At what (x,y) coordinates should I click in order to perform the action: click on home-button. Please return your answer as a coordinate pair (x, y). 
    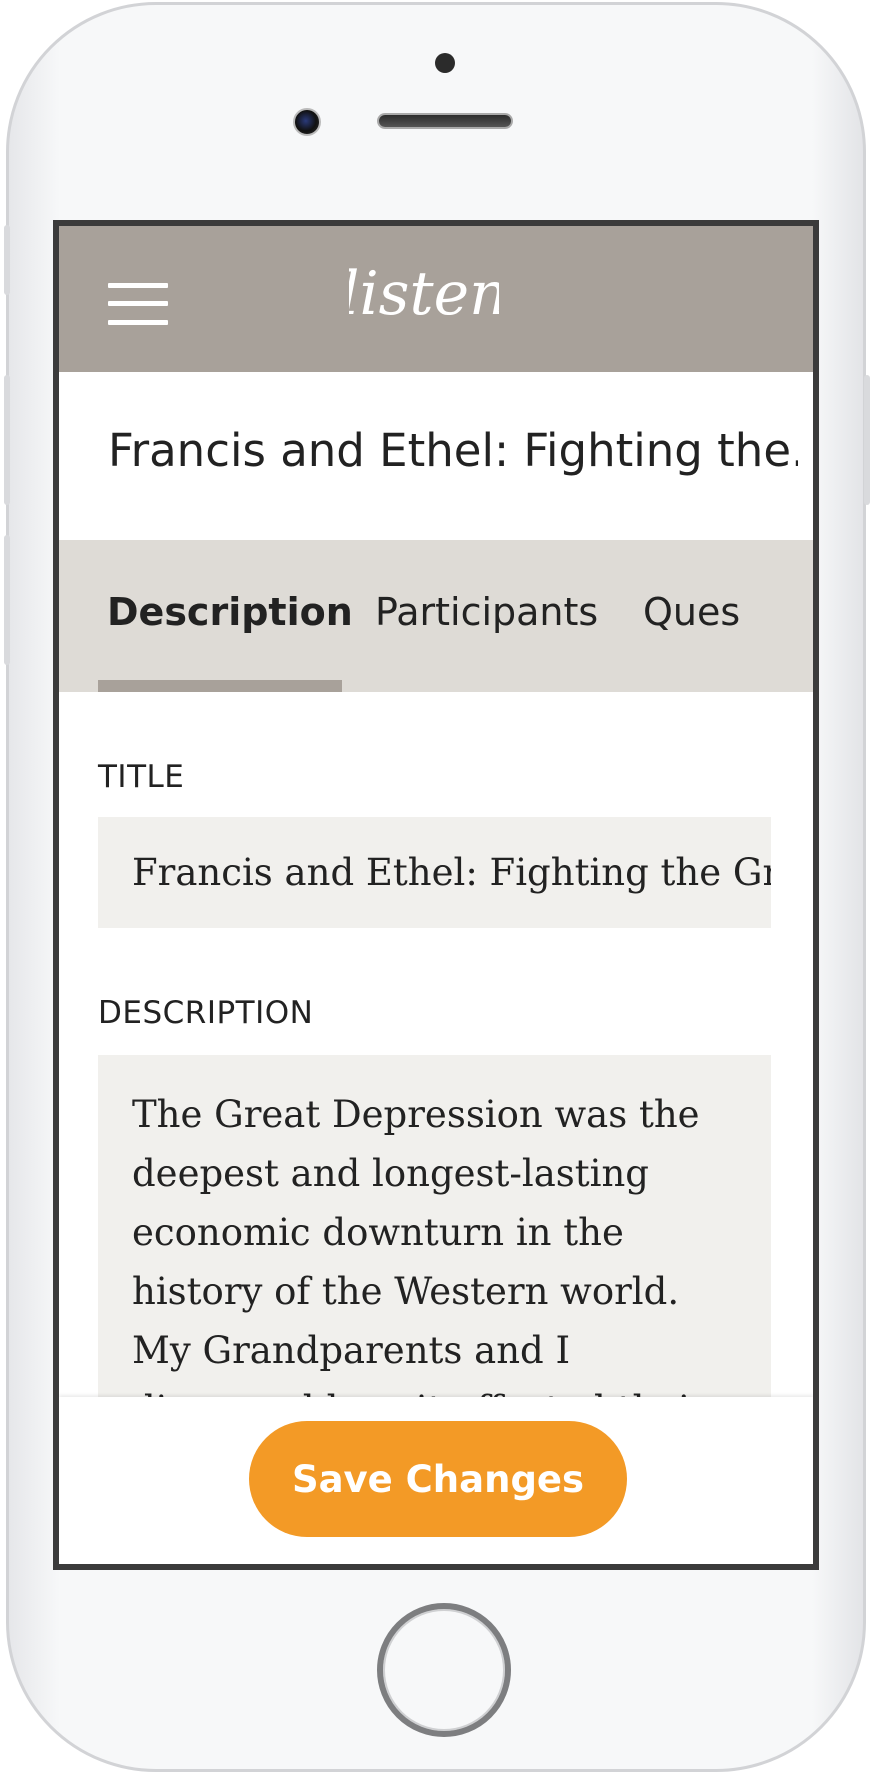
    Looking at the image, I should click on (444, 1670).